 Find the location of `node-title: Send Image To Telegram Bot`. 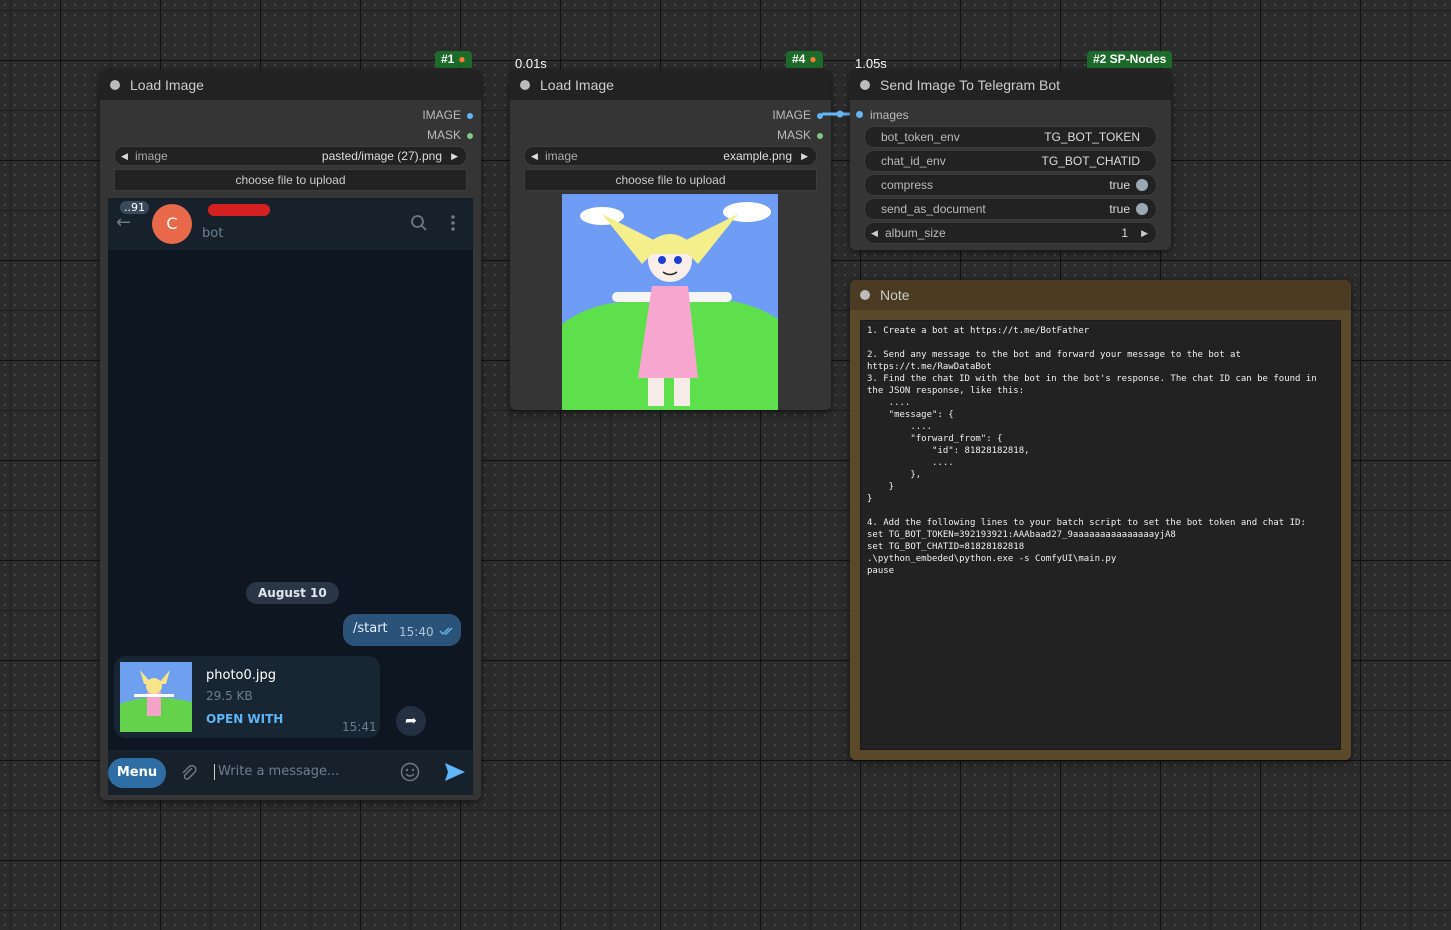

node-title: Send Image To Telegram Bot is located at coordinates (1010, 85).